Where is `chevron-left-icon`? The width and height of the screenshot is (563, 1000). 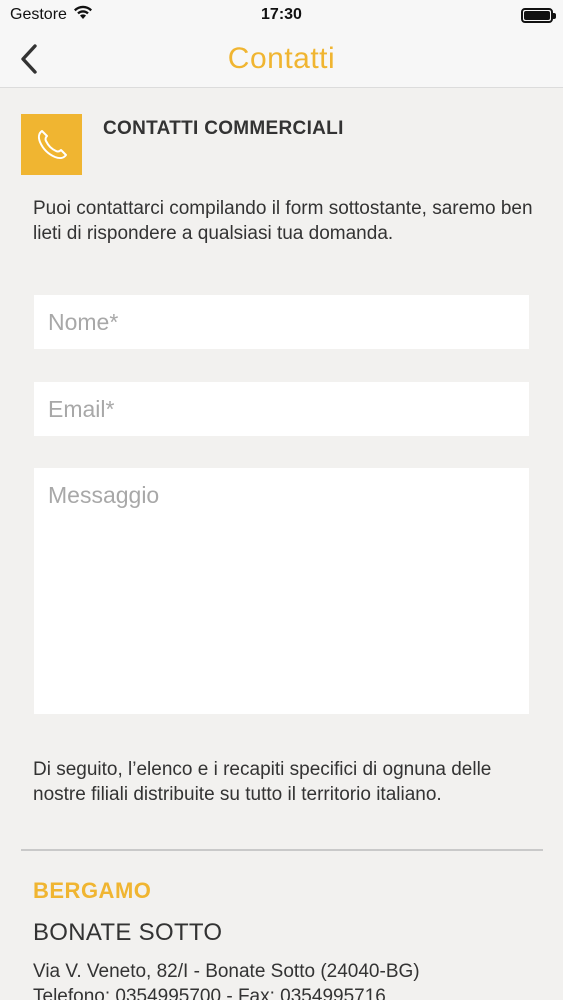
chevron-left-icon is located at coordinates (29, 59).